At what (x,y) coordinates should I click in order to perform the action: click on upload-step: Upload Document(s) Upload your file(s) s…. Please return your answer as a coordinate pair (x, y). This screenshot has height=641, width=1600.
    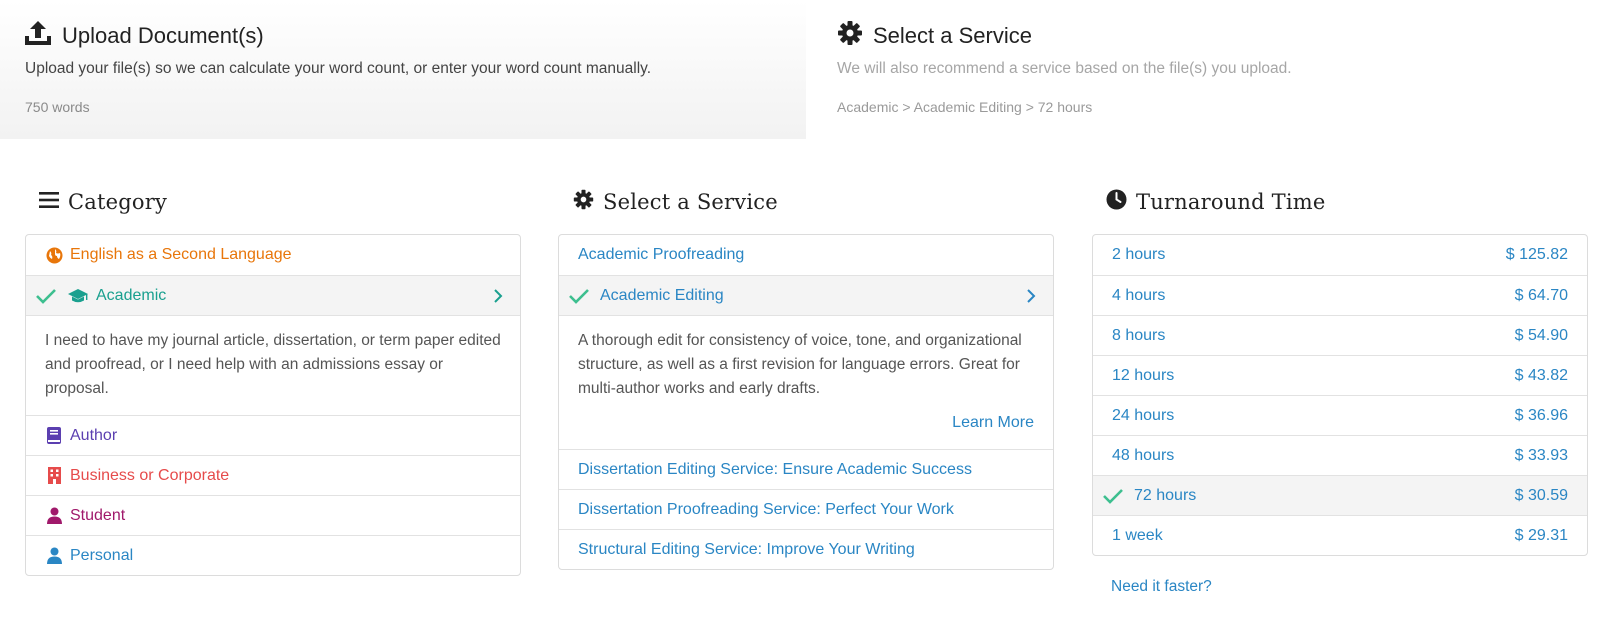
    Looking at the image, I should click on (403, 69).